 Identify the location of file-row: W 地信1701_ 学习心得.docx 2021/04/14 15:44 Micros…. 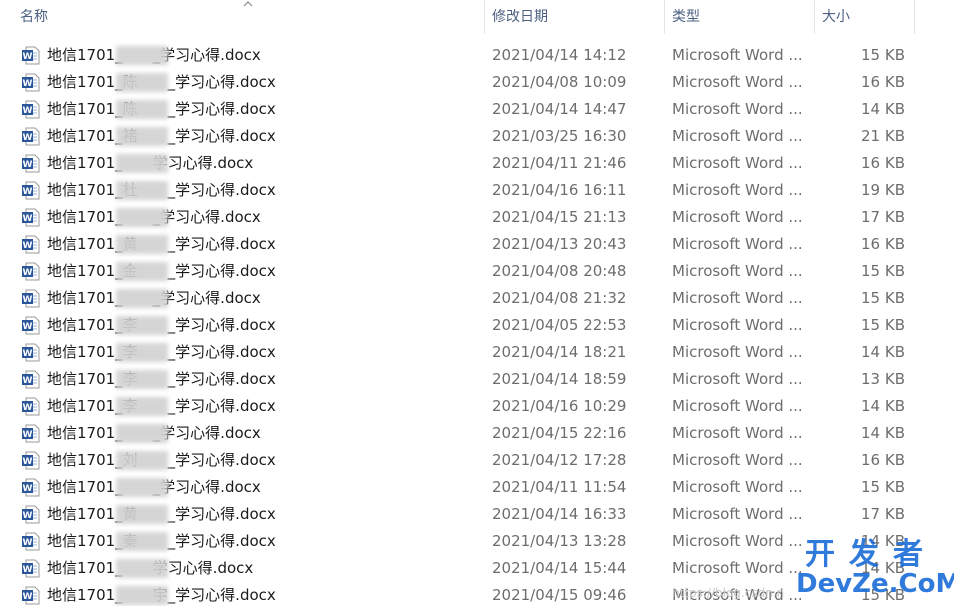
(477, 568).